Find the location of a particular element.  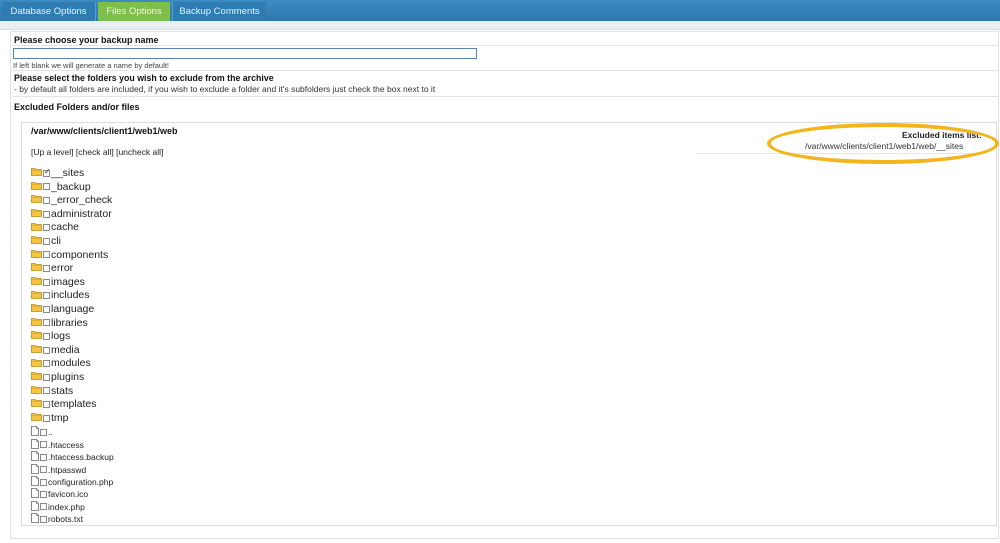

folder-row: templates is located at coordinates (64, 405).